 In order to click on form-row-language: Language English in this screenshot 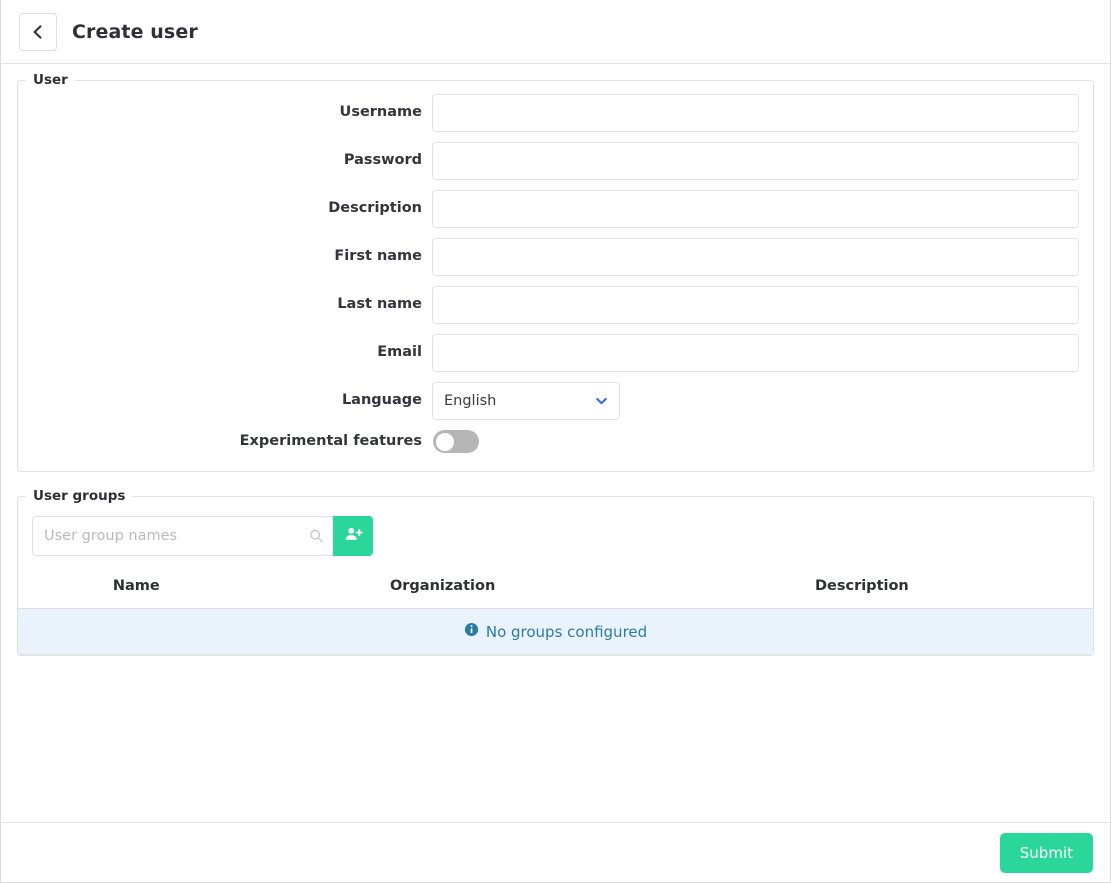, I will do `click(555, 401)`.